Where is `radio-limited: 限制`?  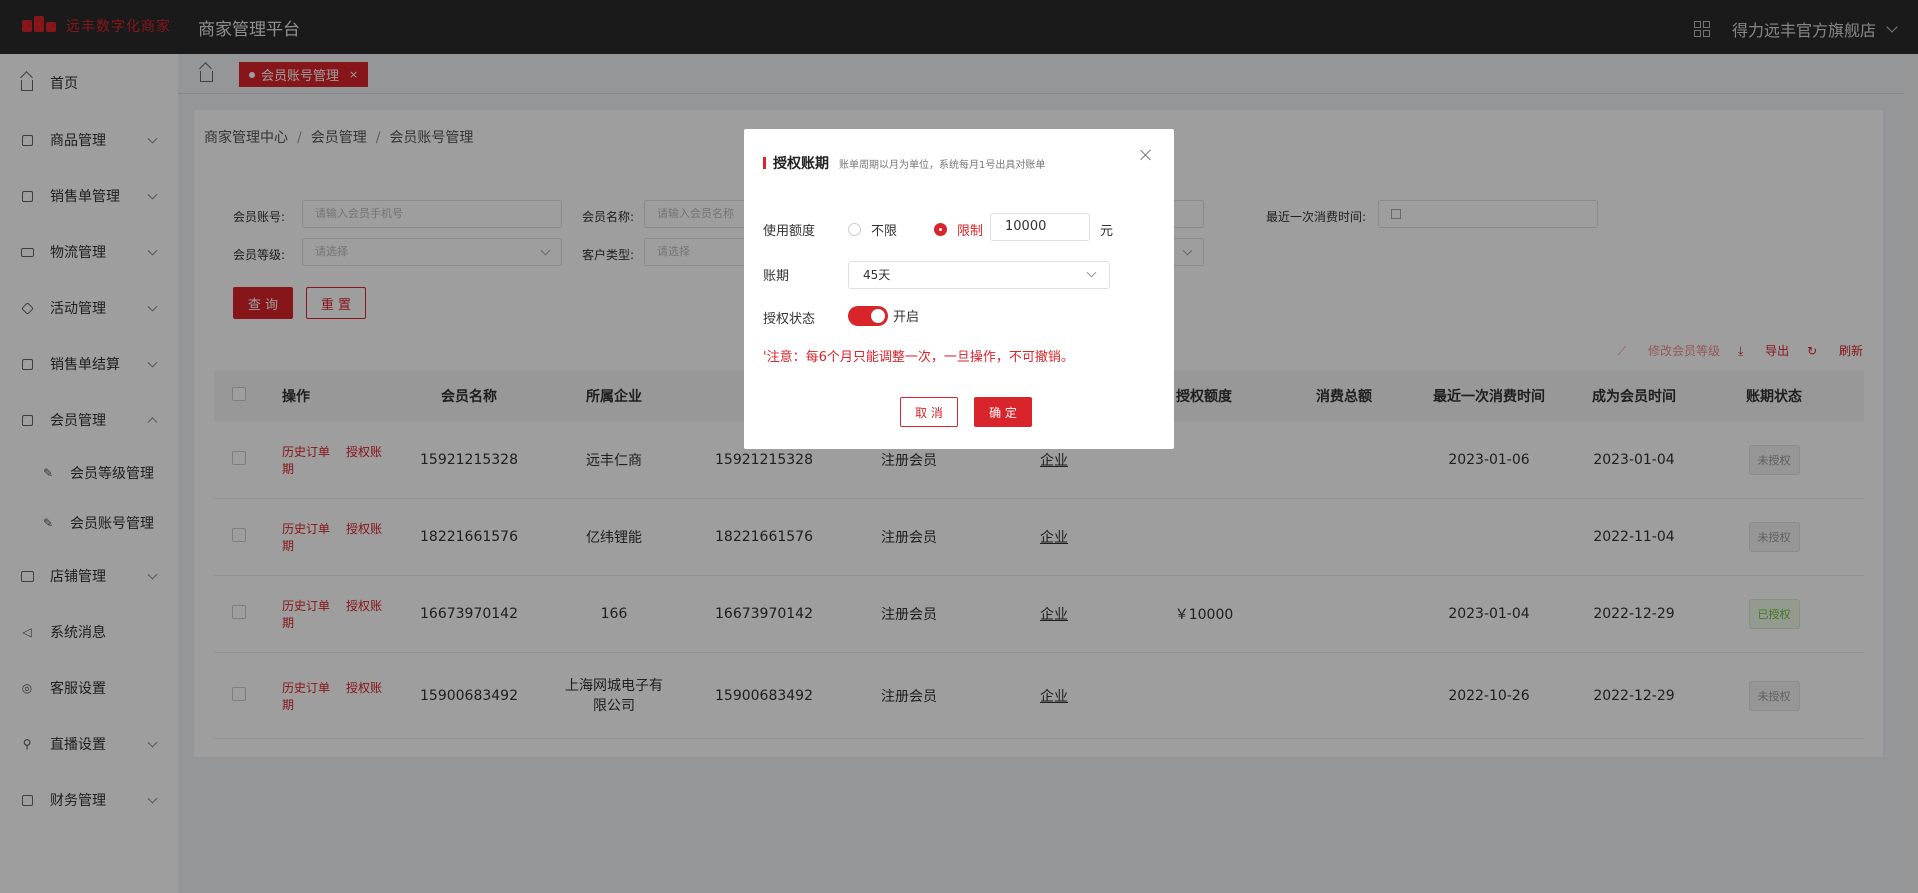 radio-limited: 限制 is located at coordinates (958, 229).